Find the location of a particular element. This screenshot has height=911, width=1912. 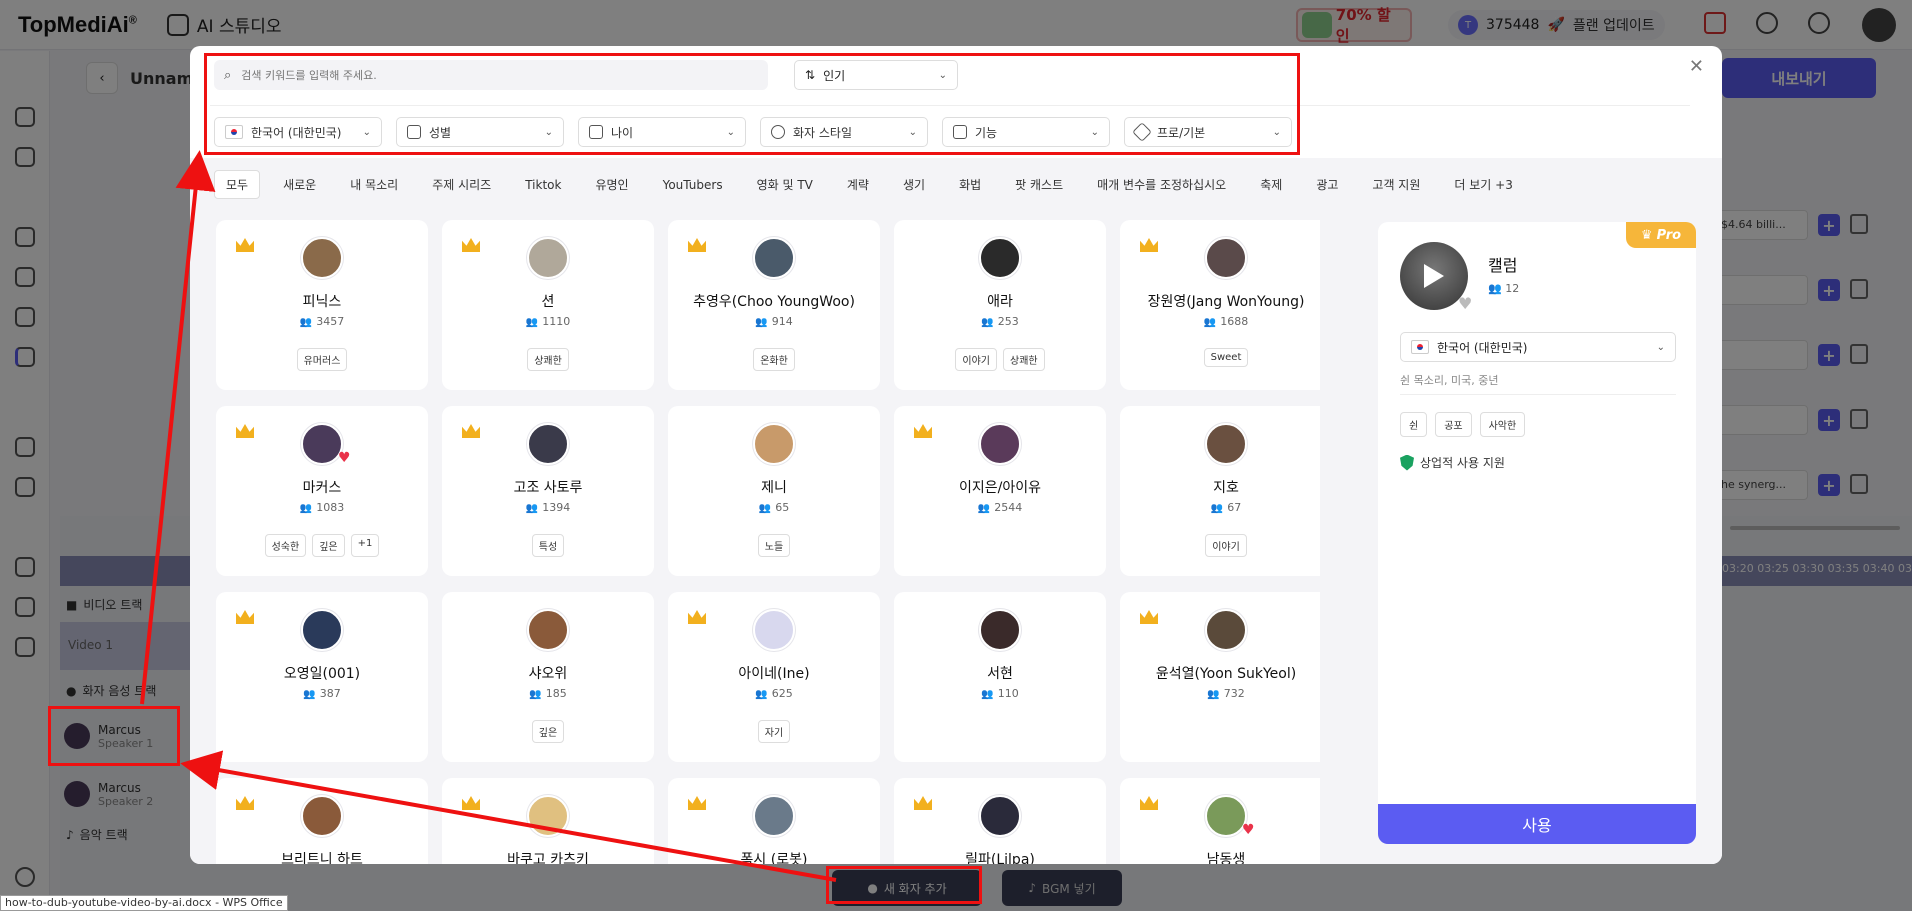

voice-card: 션 👥 1110 상쾌한 is located at coordinates (548, 305).